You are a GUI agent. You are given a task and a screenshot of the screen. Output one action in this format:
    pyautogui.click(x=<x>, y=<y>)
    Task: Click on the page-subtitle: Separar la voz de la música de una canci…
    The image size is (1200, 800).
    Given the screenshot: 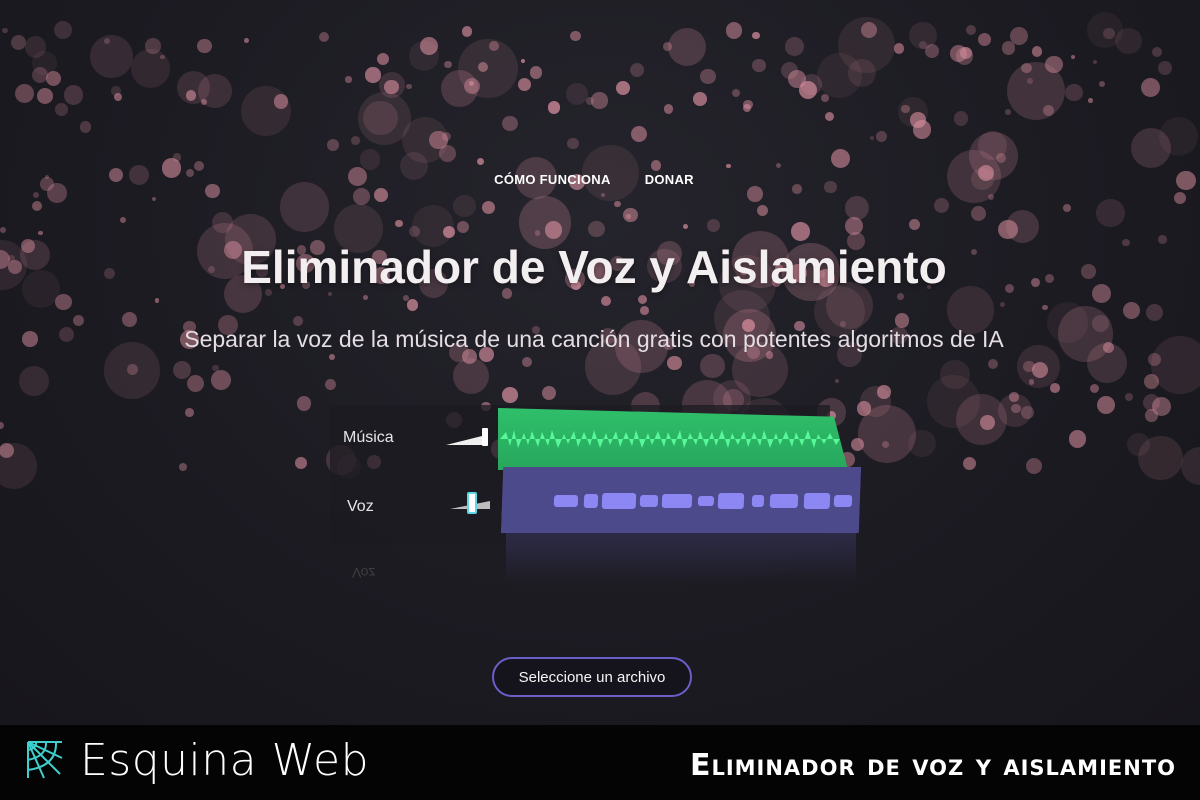 What is the action you would take?
    pyautogui.click(x=594, y=339)
    